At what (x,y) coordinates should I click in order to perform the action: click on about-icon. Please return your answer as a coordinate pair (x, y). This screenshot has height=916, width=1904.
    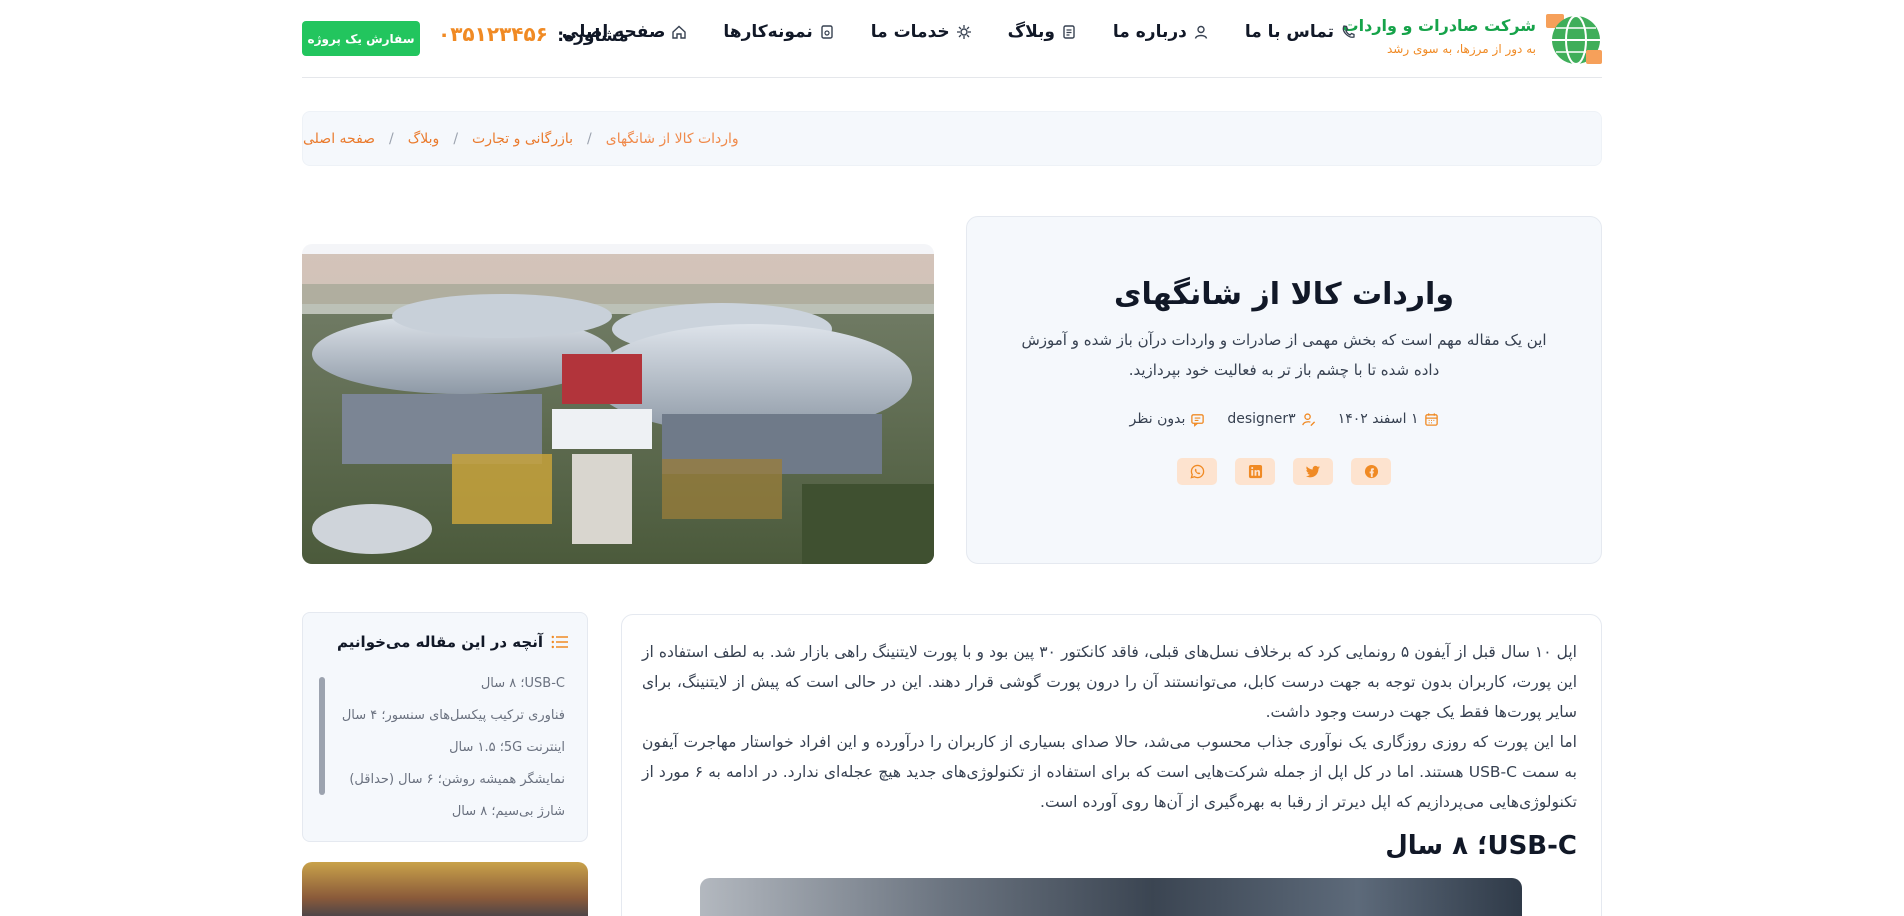
    Looking at the image, I should click on (1201, 32).